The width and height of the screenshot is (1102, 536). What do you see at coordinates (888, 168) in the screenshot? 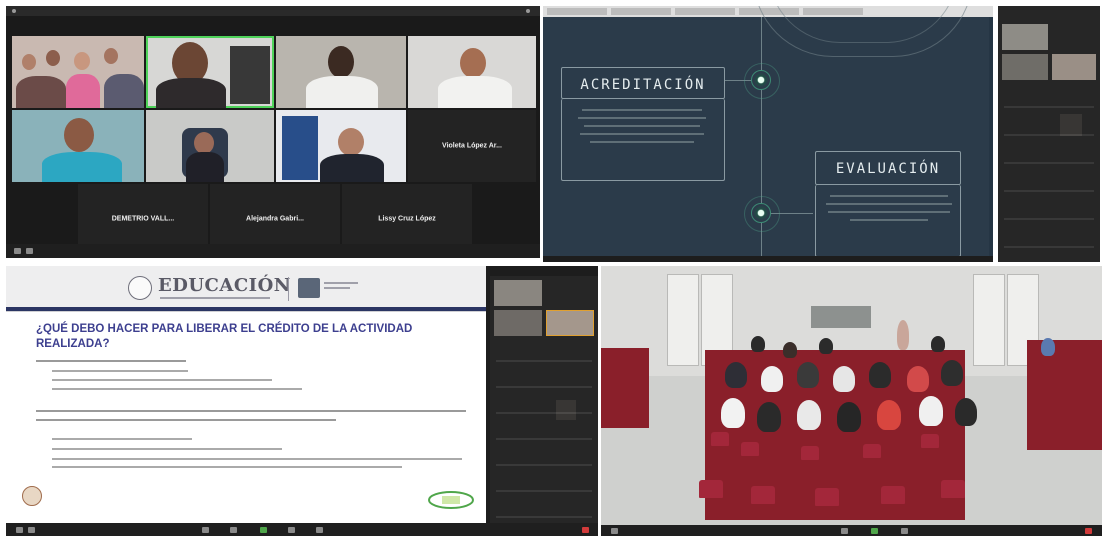
I see `evaluacion-title-box: EVALUACIÓN` at bounding box center [888, 168].